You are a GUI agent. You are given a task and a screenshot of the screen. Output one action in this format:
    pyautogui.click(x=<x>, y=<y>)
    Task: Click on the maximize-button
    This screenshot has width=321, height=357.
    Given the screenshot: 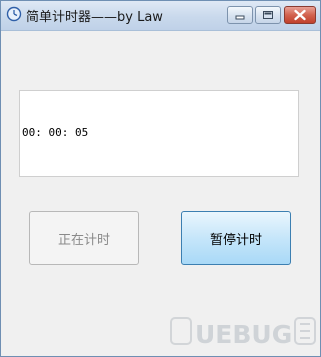 What is the action you would take?
    pyautogui.click(x=268, y=15)
    